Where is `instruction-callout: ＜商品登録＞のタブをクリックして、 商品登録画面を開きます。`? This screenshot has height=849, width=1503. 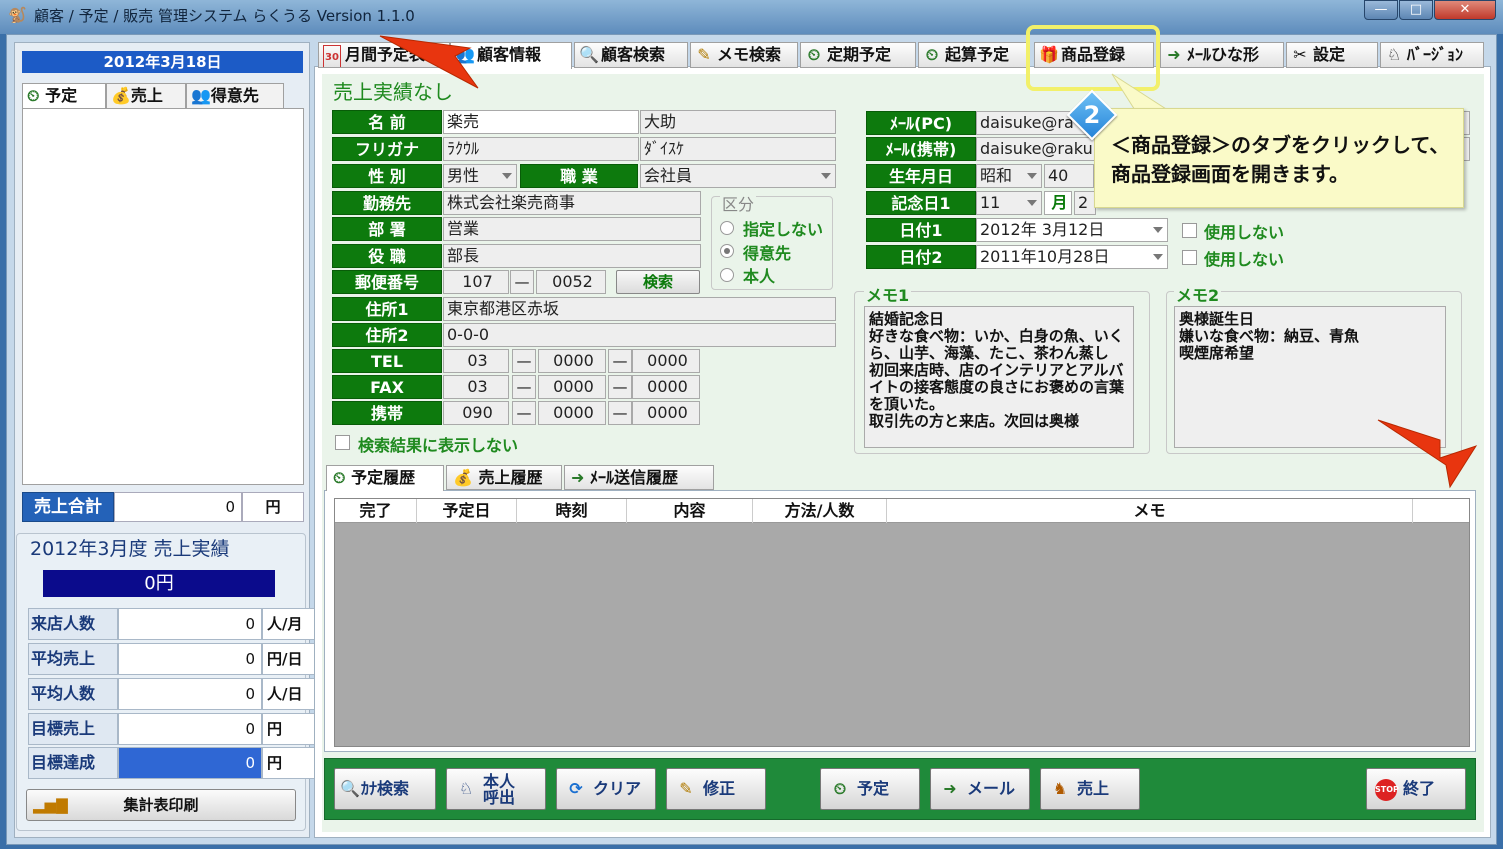
instruction-callout: ＜商品登録＞のタブをクリックして、 商品登録画面を開きます。 is located at coordinates (1279, 158).